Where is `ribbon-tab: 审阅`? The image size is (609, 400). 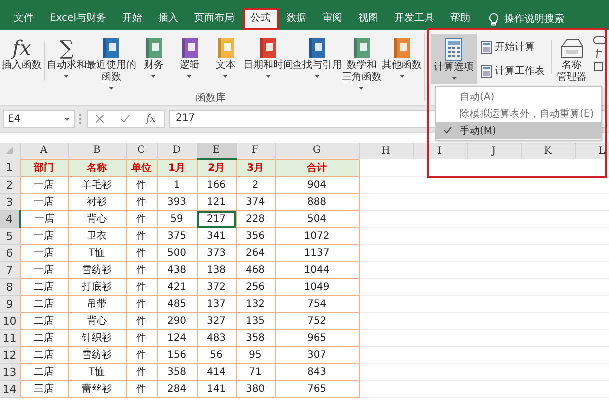 ribbon-tab: 审阅 is located at coordinates (332, 19).